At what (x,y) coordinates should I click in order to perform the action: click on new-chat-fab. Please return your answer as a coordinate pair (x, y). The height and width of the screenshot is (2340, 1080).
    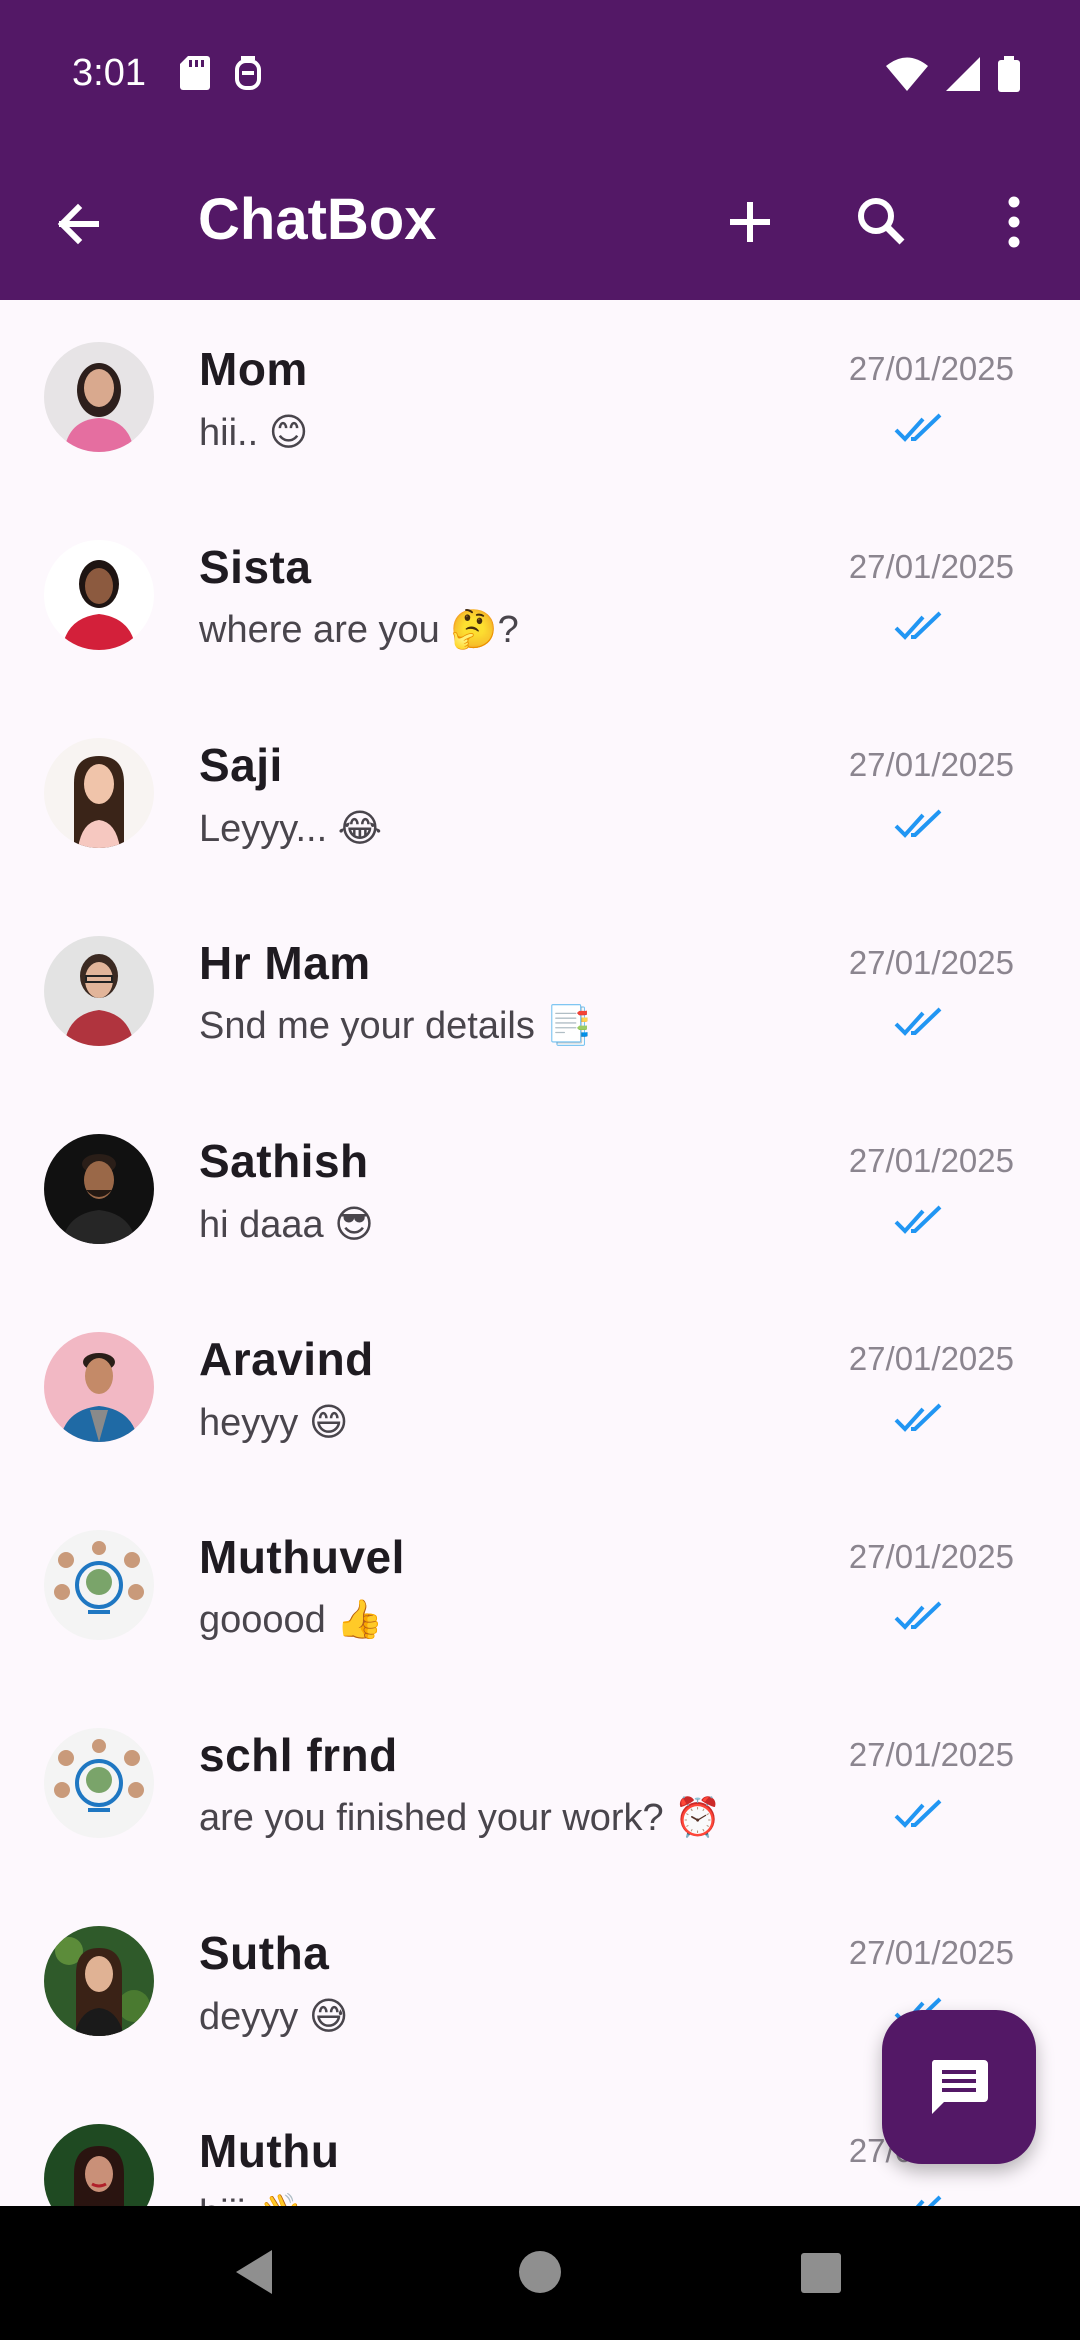
    Looking at the image, I should click on (959, 2087).